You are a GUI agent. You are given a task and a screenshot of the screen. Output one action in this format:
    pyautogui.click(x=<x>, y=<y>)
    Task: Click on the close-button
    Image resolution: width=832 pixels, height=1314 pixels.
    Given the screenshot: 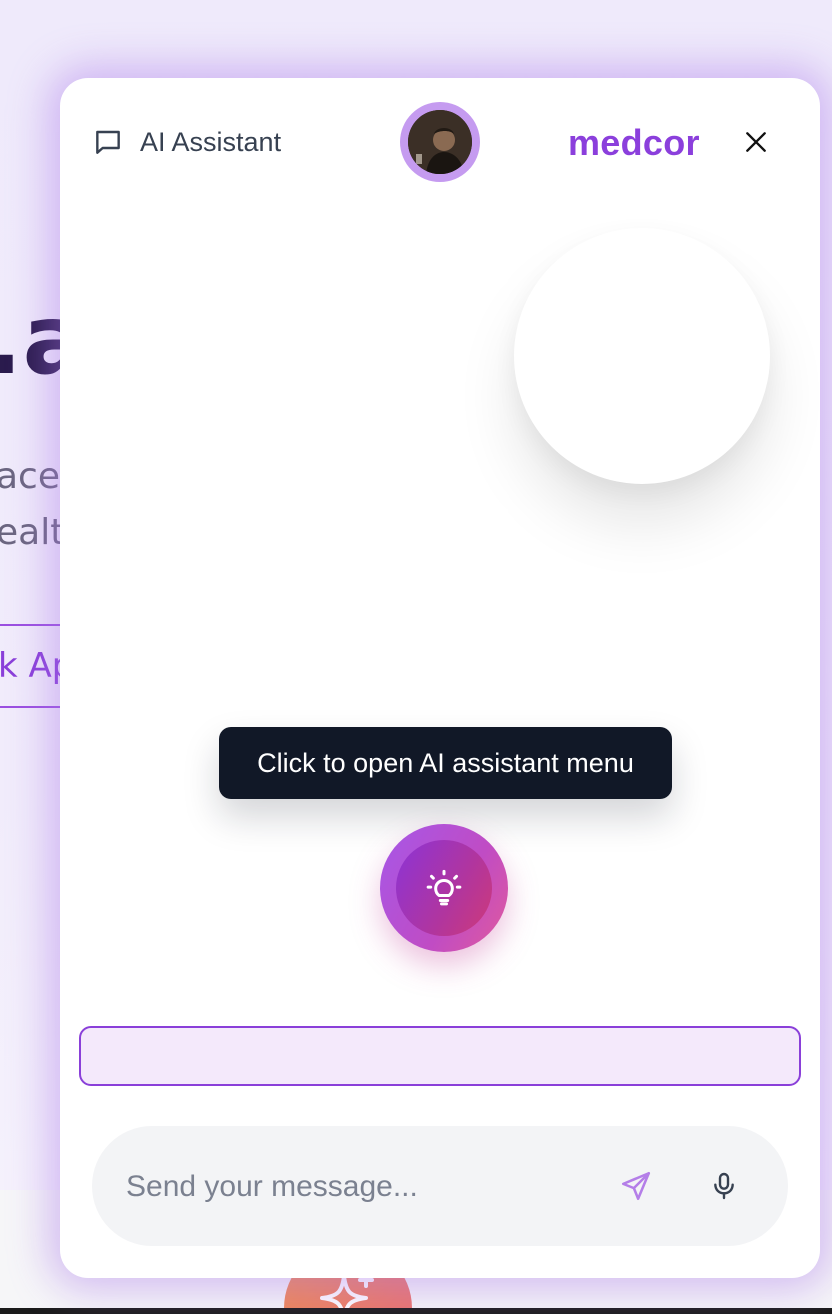 What is the action you would take?
    pyautogui.click(x=756, y=142)
    